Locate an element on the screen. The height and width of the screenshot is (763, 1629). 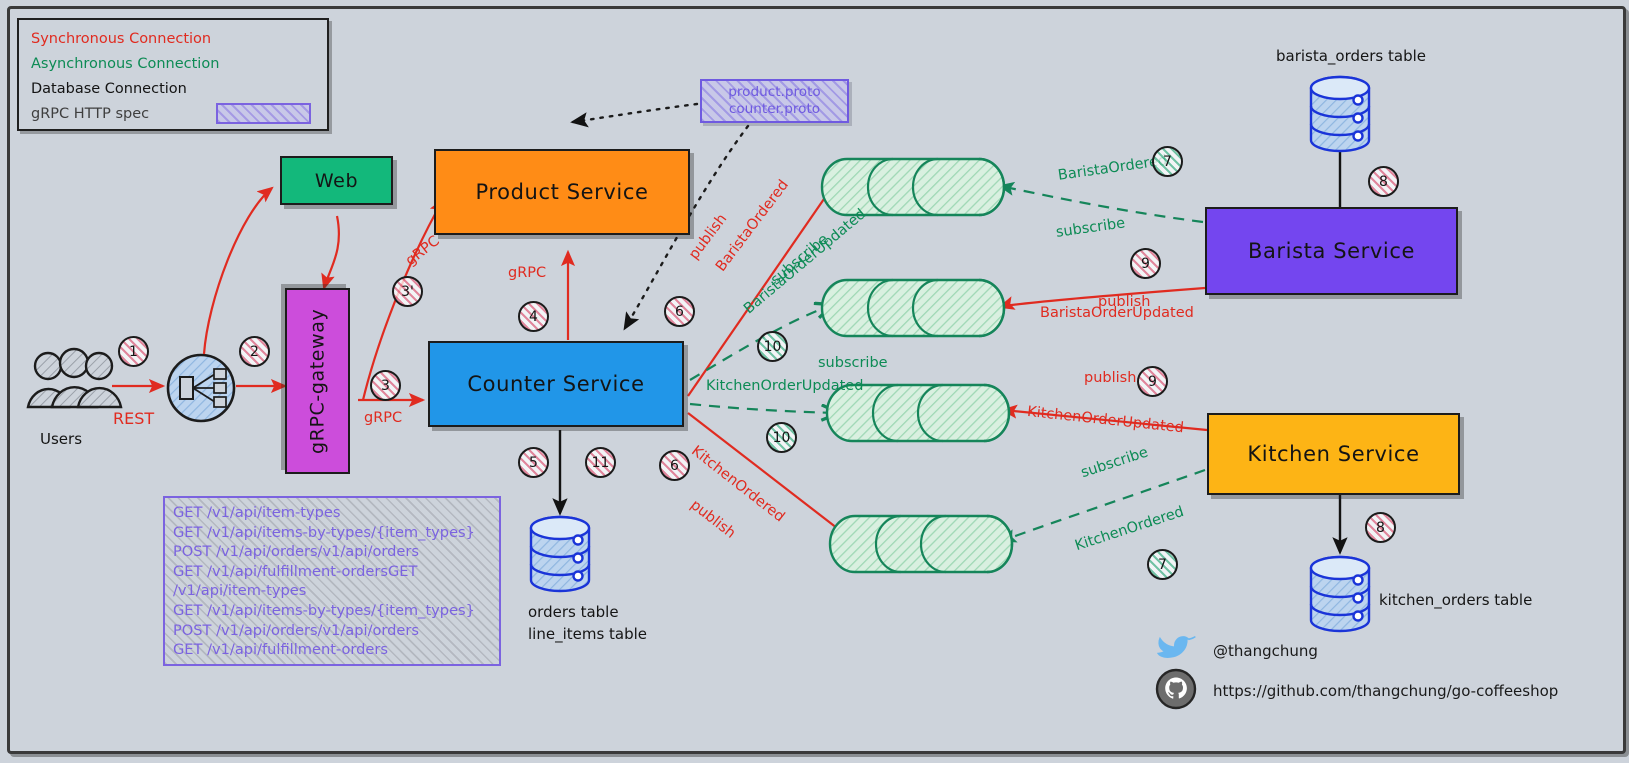
api-spec-line: GET /v1/api/fulfillment-ordersGET is located at coordinates (295, 571).